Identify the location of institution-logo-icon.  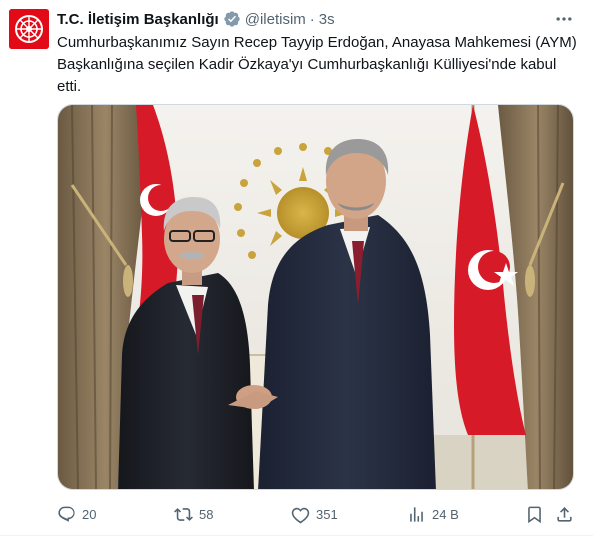
(29, 29).